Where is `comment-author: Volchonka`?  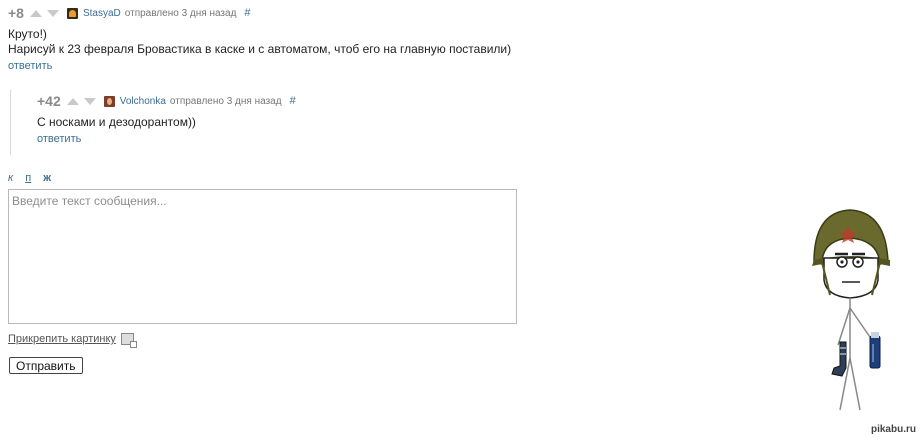 comment-author: Volchonka is located at coordinates (143, 101).